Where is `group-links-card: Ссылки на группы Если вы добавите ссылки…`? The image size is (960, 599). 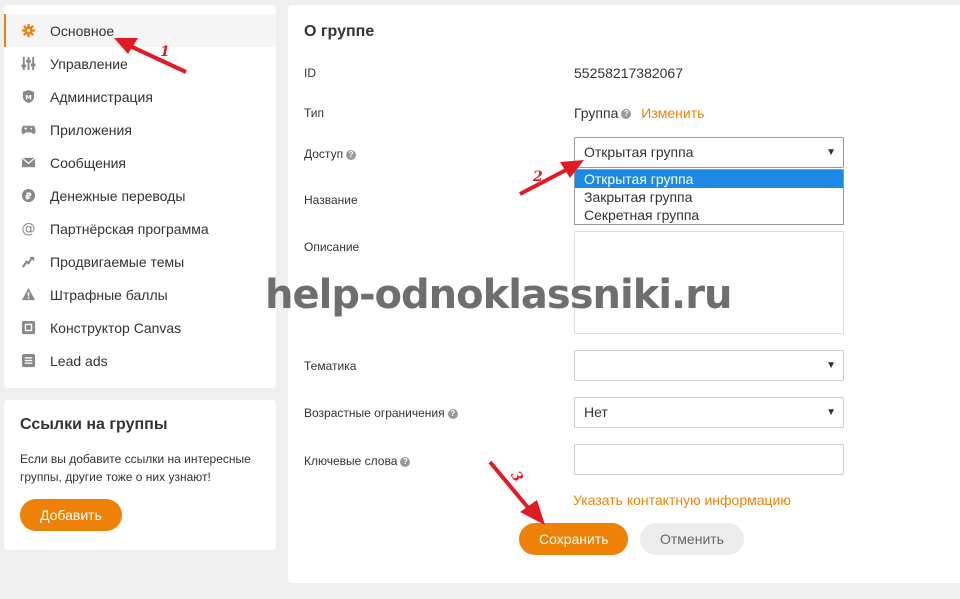 group-links-card: Ссылки на группы Если вы добавите ссылки… is located at coordinates (140, 475).